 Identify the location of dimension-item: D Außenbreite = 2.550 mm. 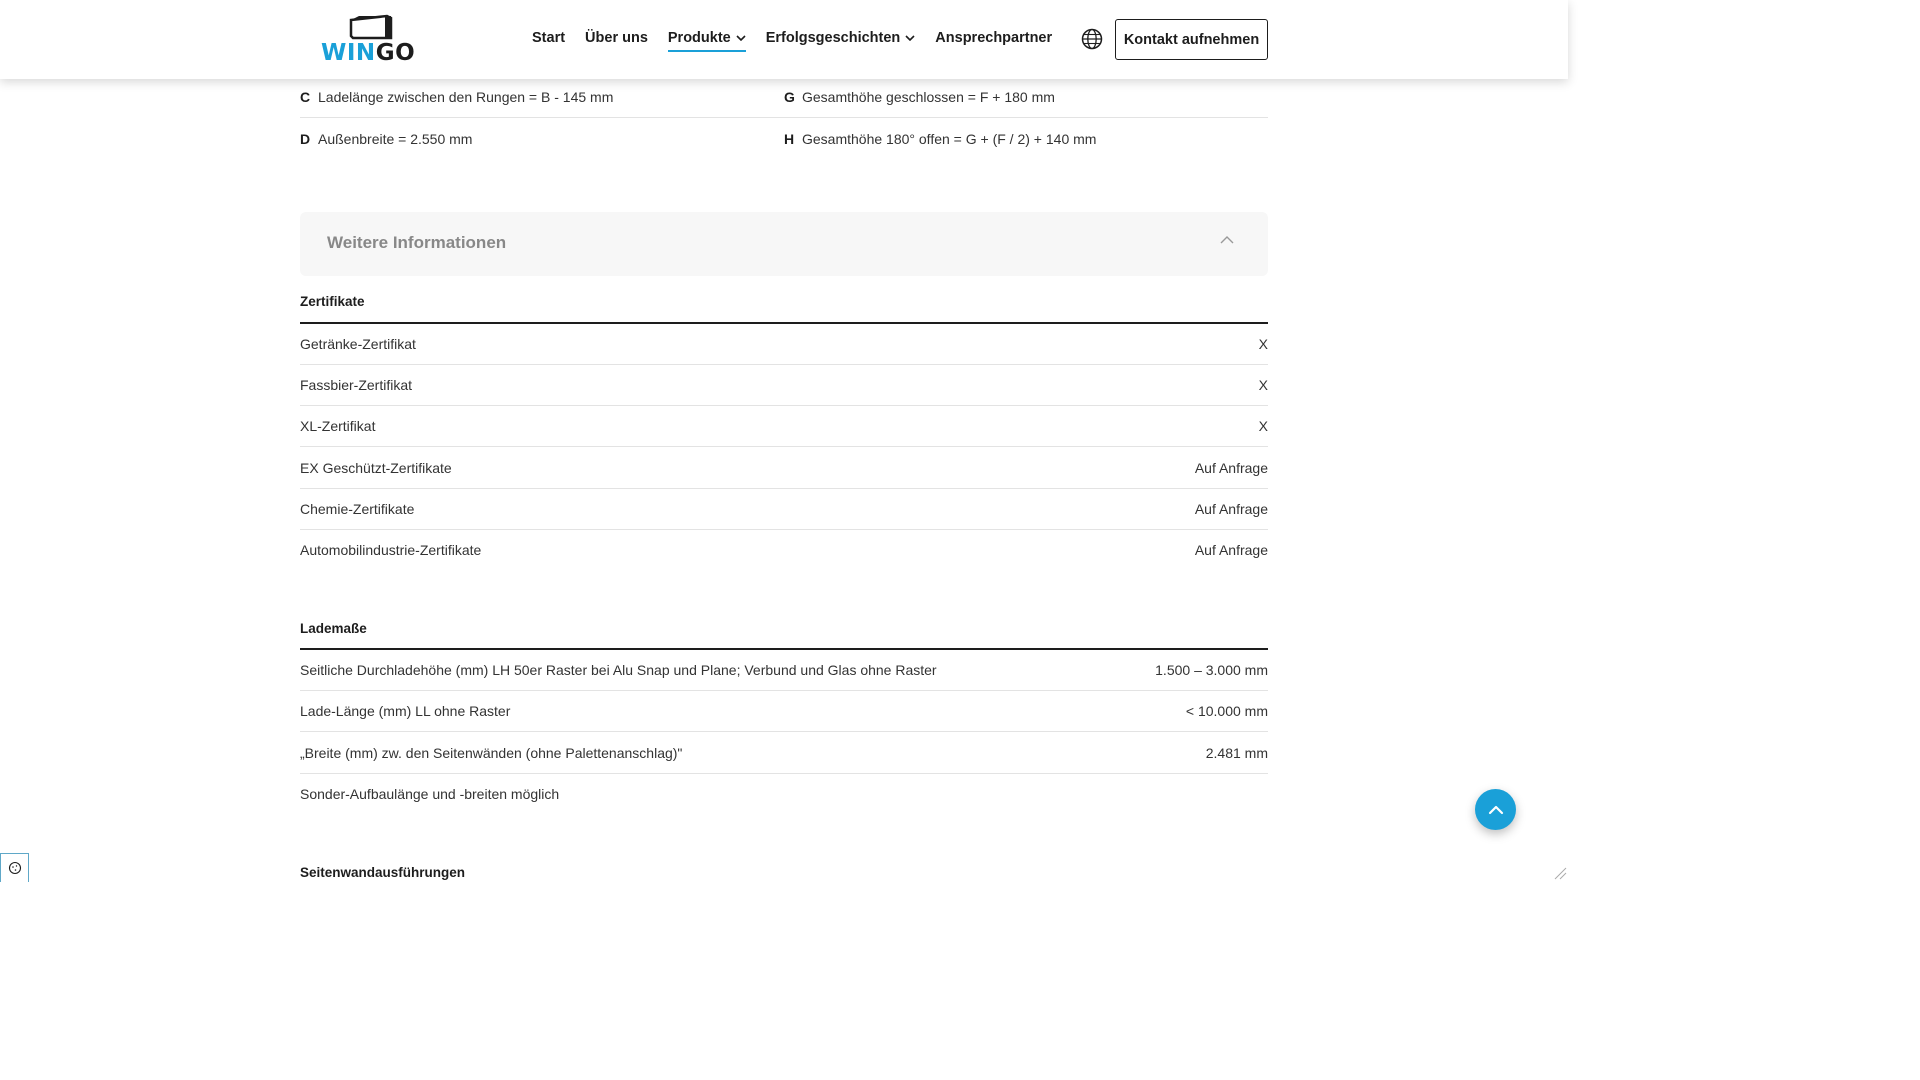
(386, 139).